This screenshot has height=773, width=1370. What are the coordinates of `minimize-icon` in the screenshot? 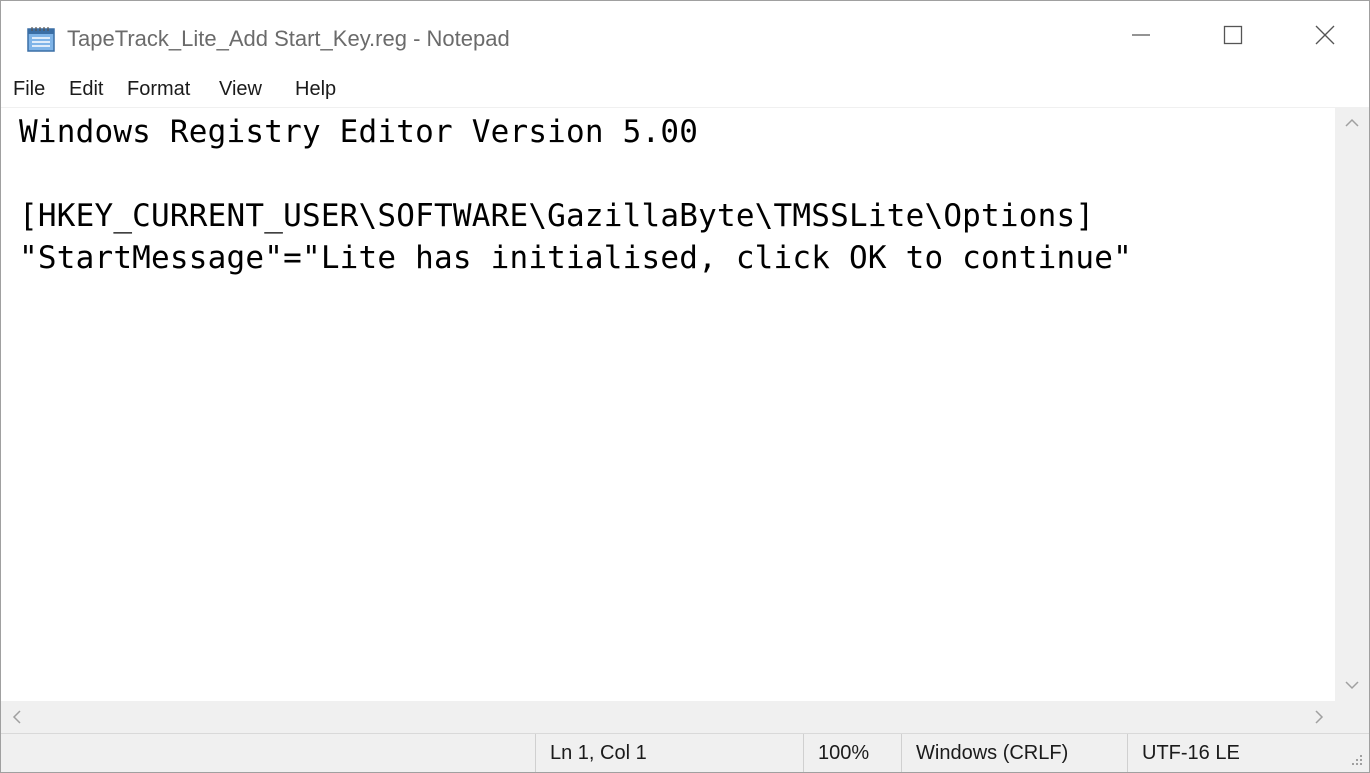 It's located at (1141, 35).